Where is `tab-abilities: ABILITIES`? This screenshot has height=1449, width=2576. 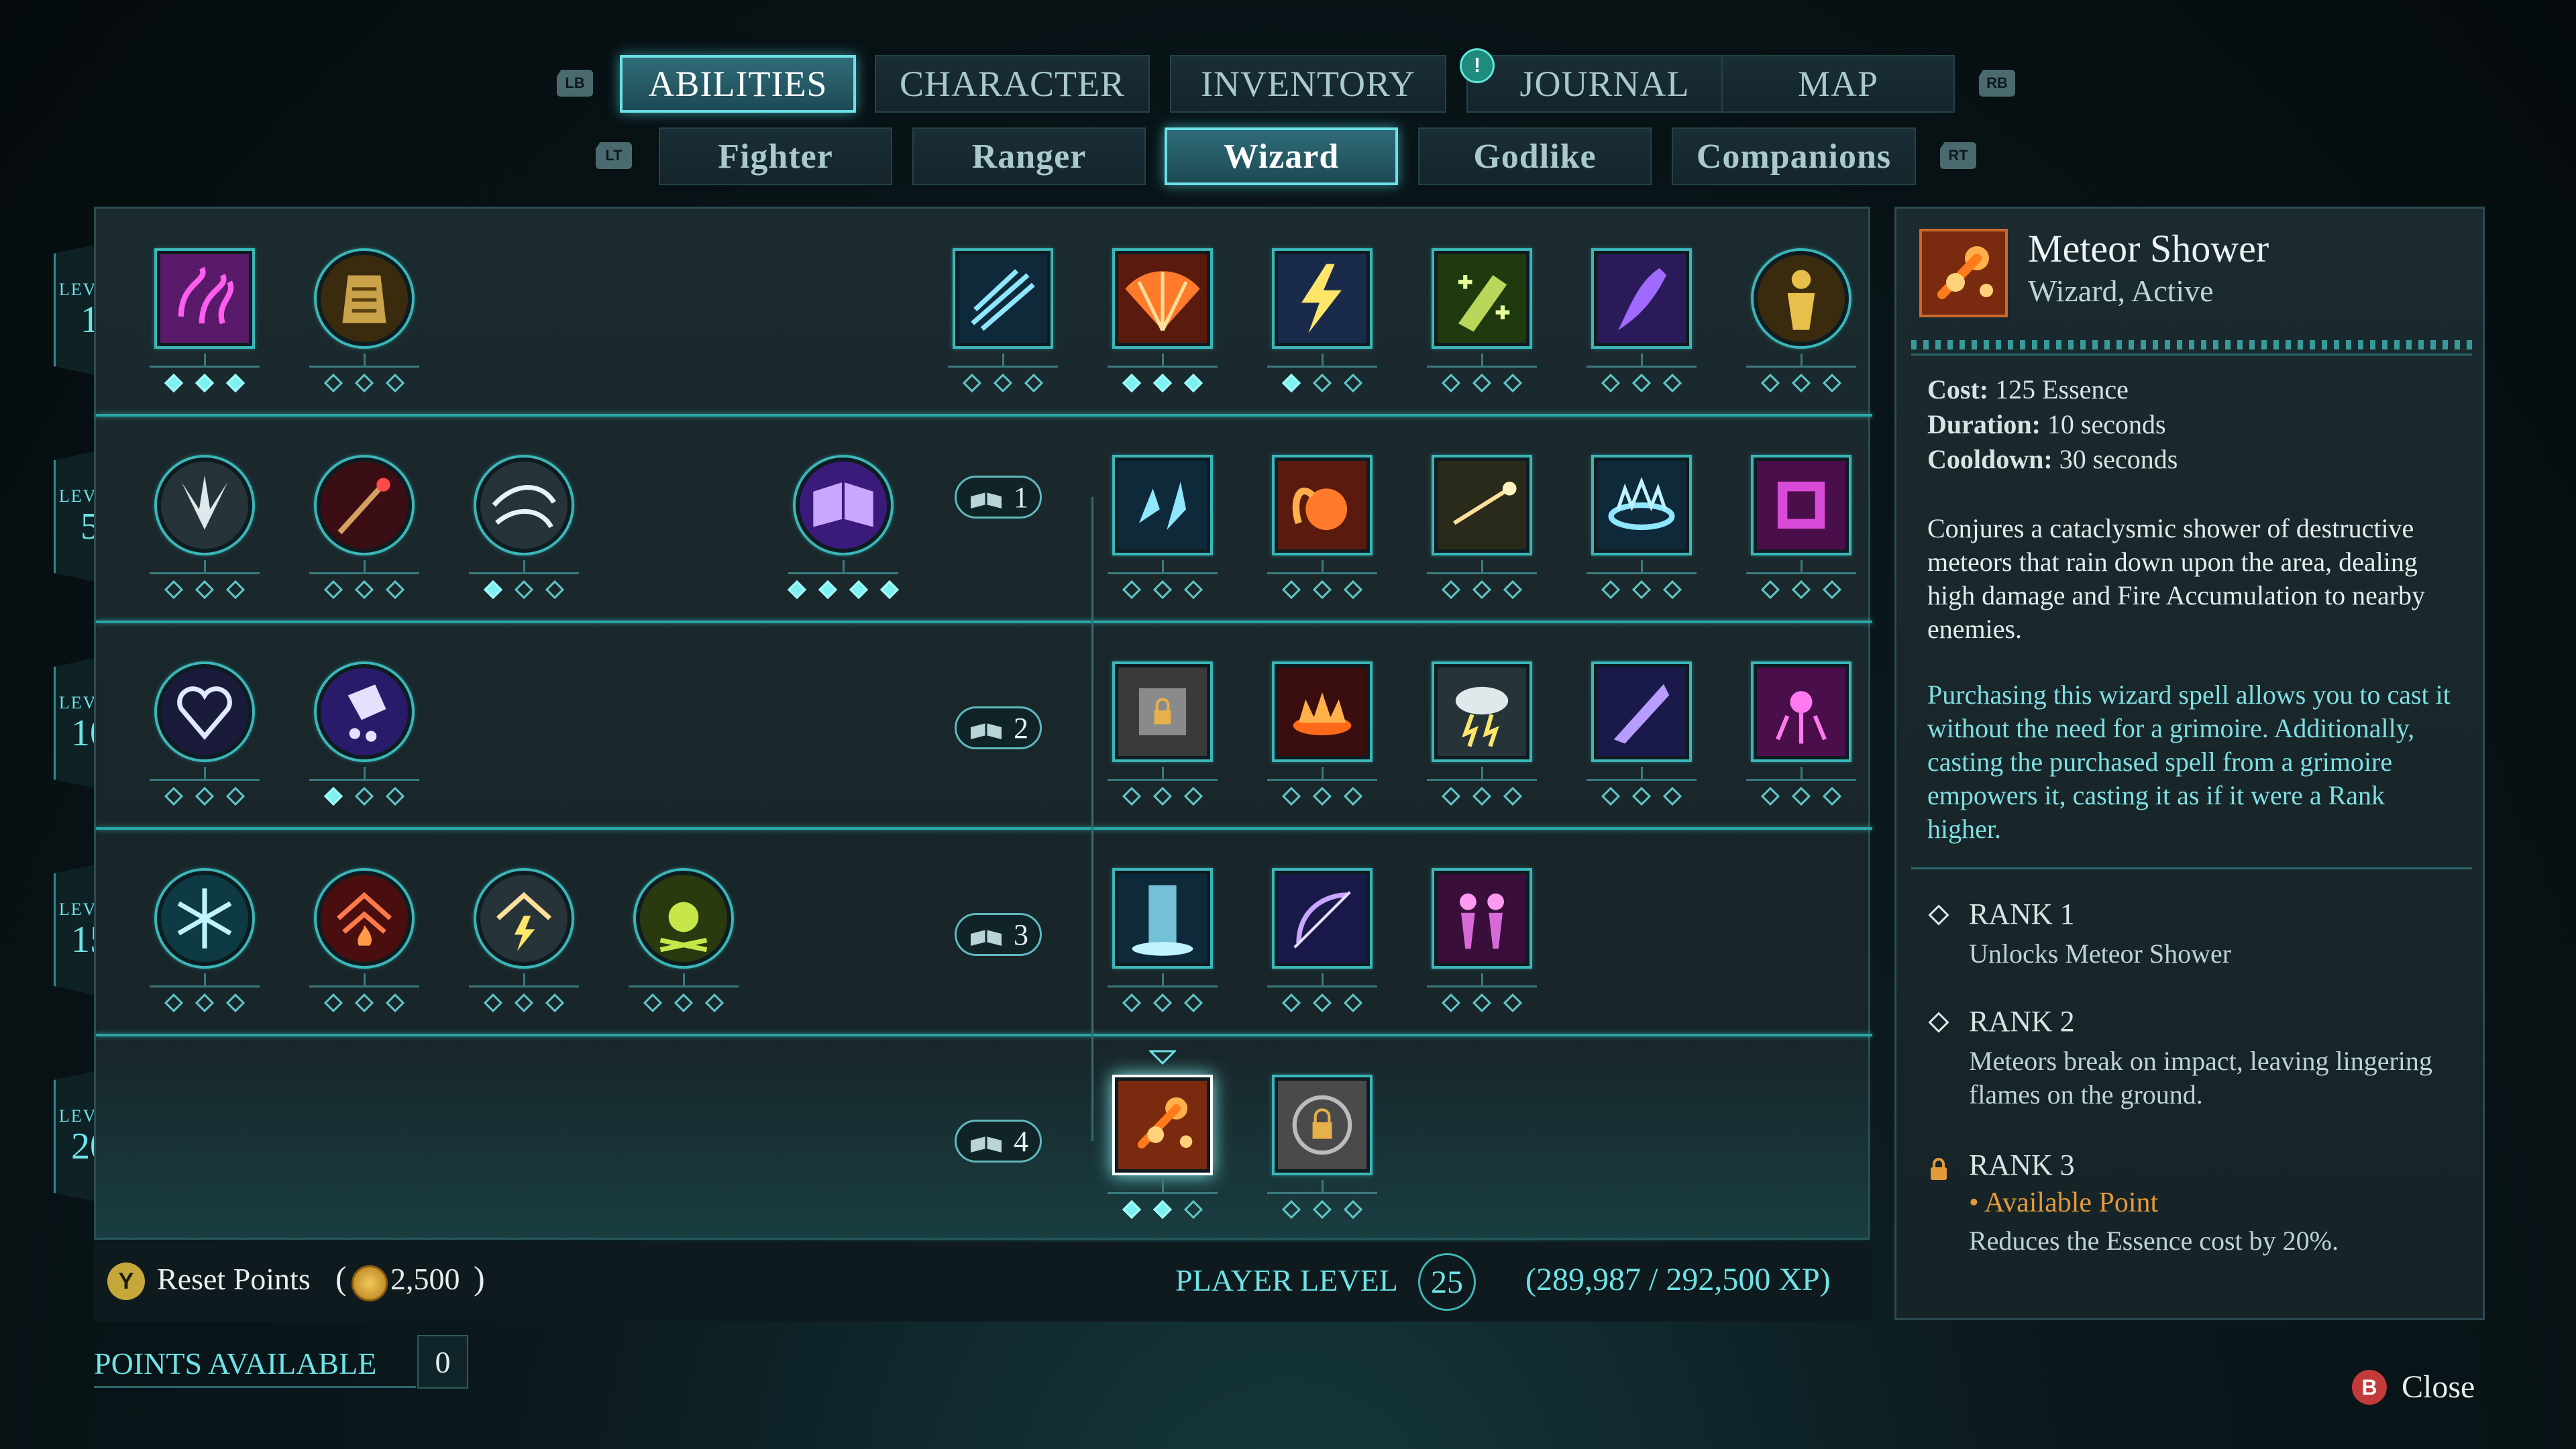 tab-abilities: ABILITIES is located at coordinates (738, 84).